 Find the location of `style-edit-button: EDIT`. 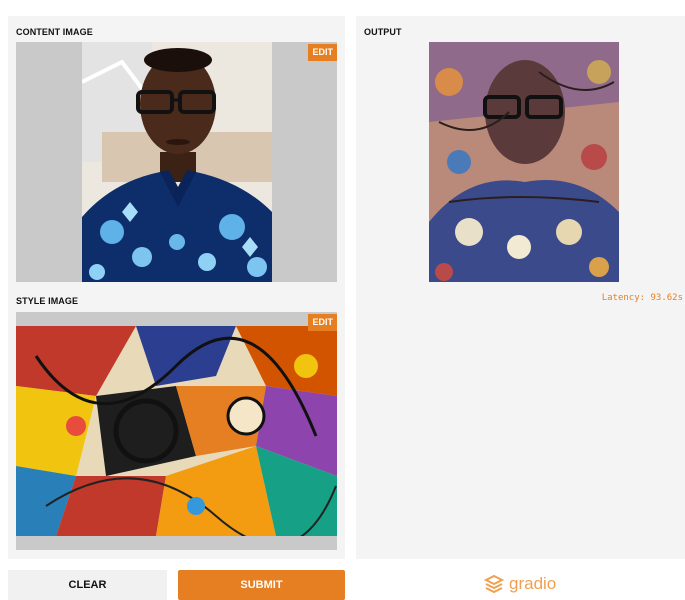

style-edit-button: EDIT is located at coordinates (322, 322).